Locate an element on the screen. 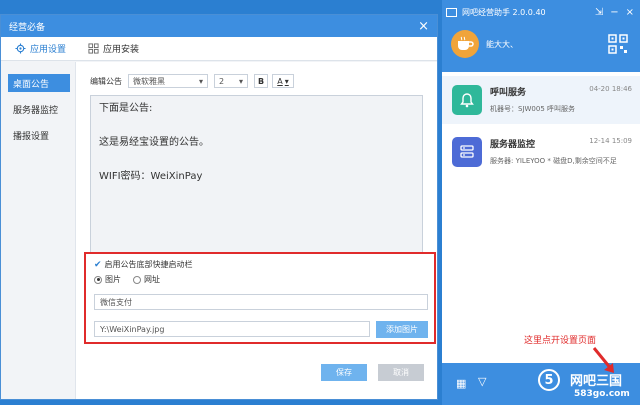 The image size is (640, 405). radio-image: 图片 is located at coordinates (107, 279).